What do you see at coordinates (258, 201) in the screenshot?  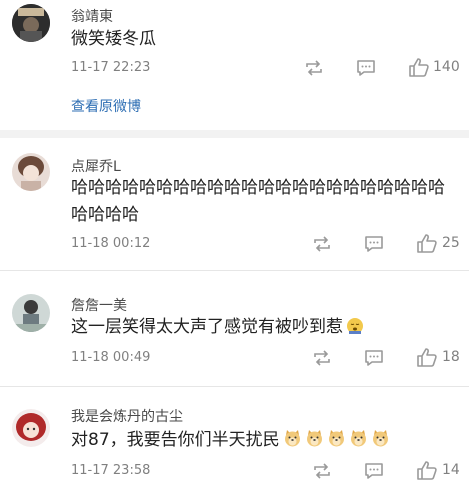 I see `comment-text: 哈哈哈哈哈哈哈哈哈哈哈哈哈哈哈哈哈哈哈哈哈哈哈哈哈哈` at bounding box center [258, 201].